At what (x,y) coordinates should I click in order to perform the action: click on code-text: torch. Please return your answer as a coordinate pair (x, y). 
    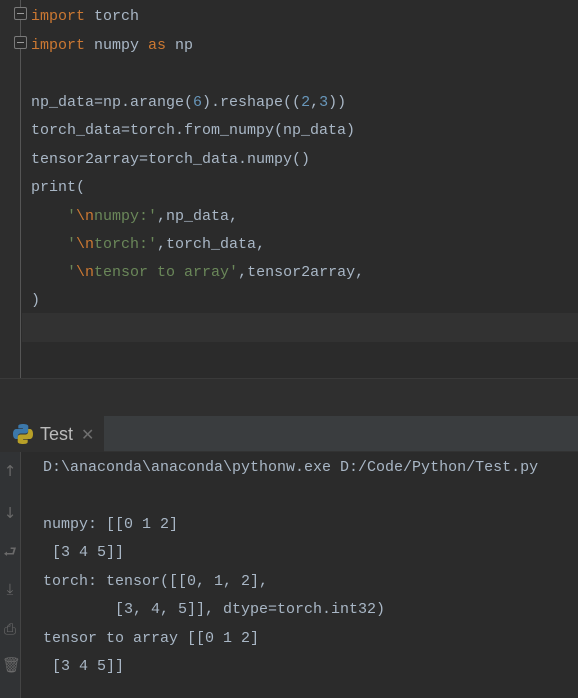
    Looking at the image, I should click on (112, 16).